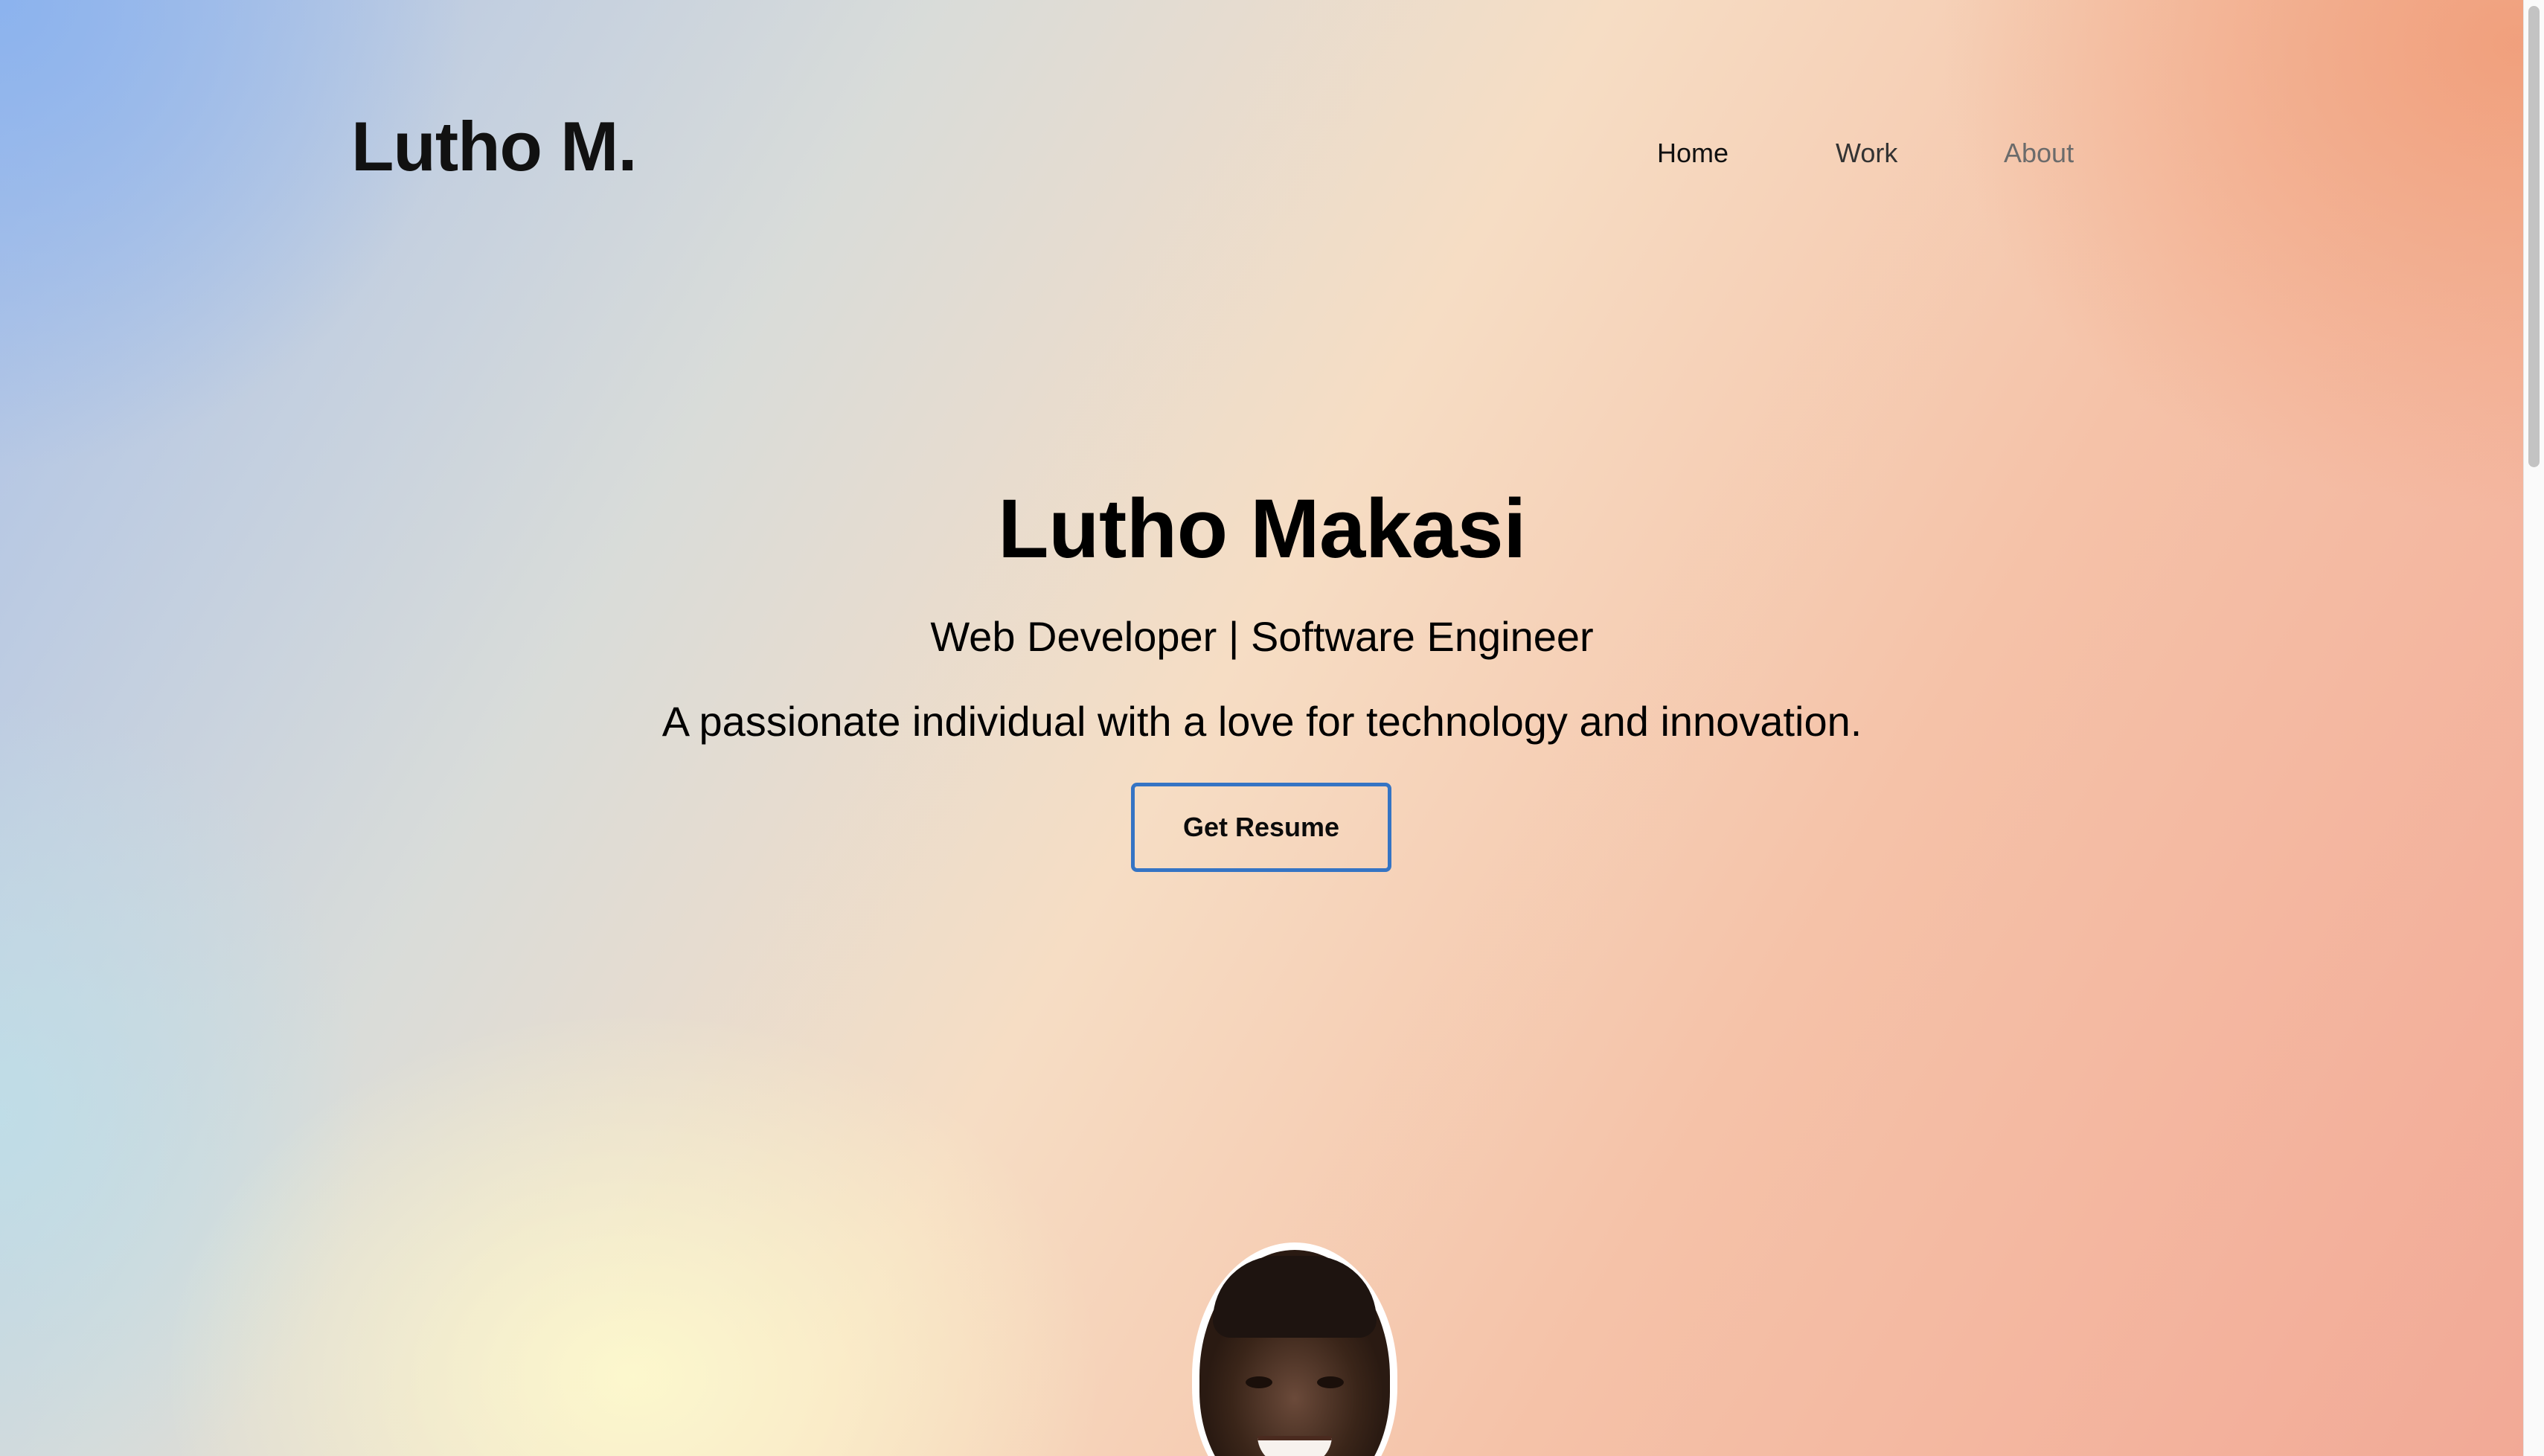 The width and height of the screenshot is (2544, 1456). Describe the element at coordinates (1259, 1382) in the screenshot. I see `left-eye-shape` at that location.